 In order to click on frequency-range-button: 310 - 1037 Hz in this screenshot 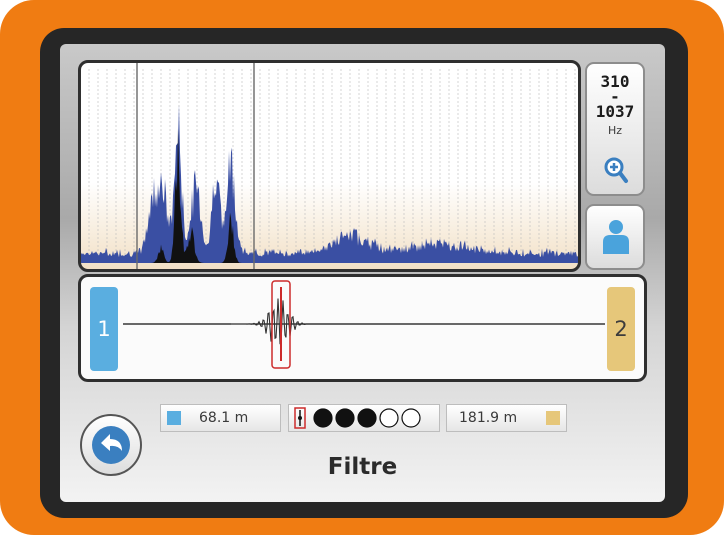, I will do `click(615, 129)`.